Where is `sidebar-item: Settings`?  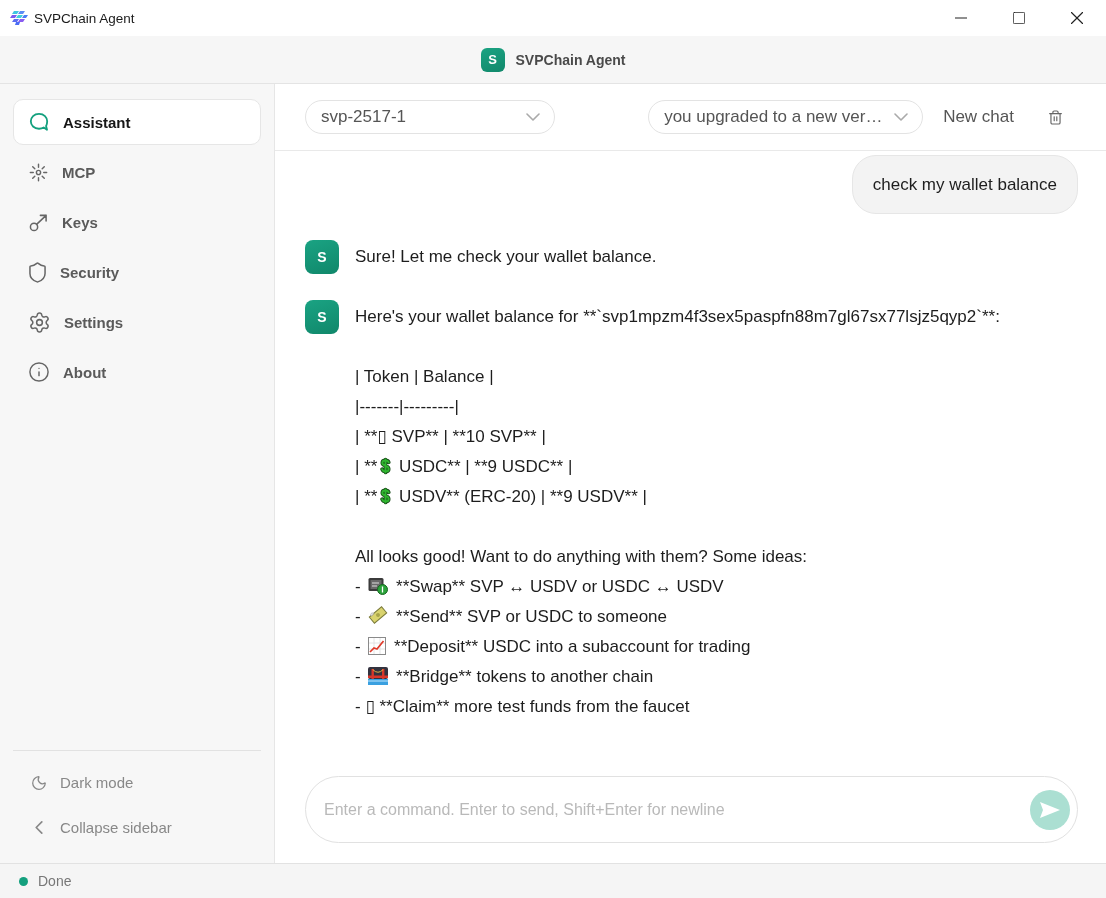 sidebar-item: Settings is located at coordinates (137, 322).